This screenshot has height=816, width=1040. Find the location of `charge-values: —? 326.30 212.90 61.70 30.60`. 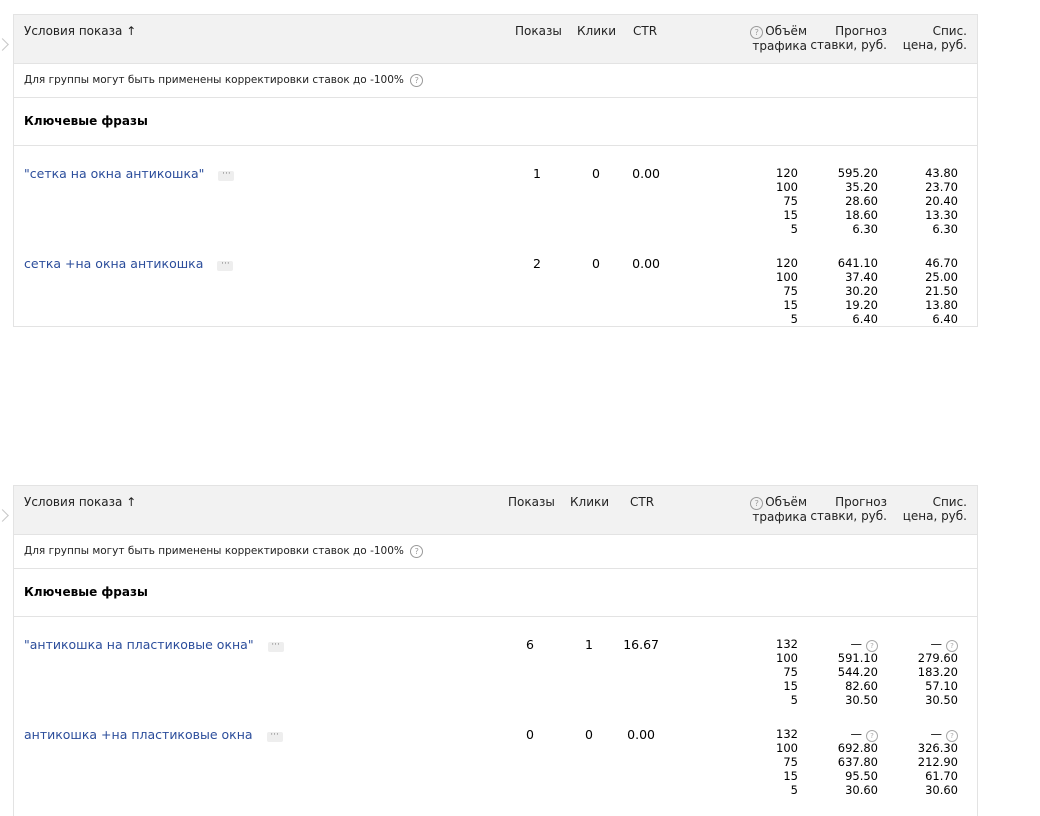

charge-values: —? 326.30 212.90 61.70 30.60 is located at coordinates (937, 762).